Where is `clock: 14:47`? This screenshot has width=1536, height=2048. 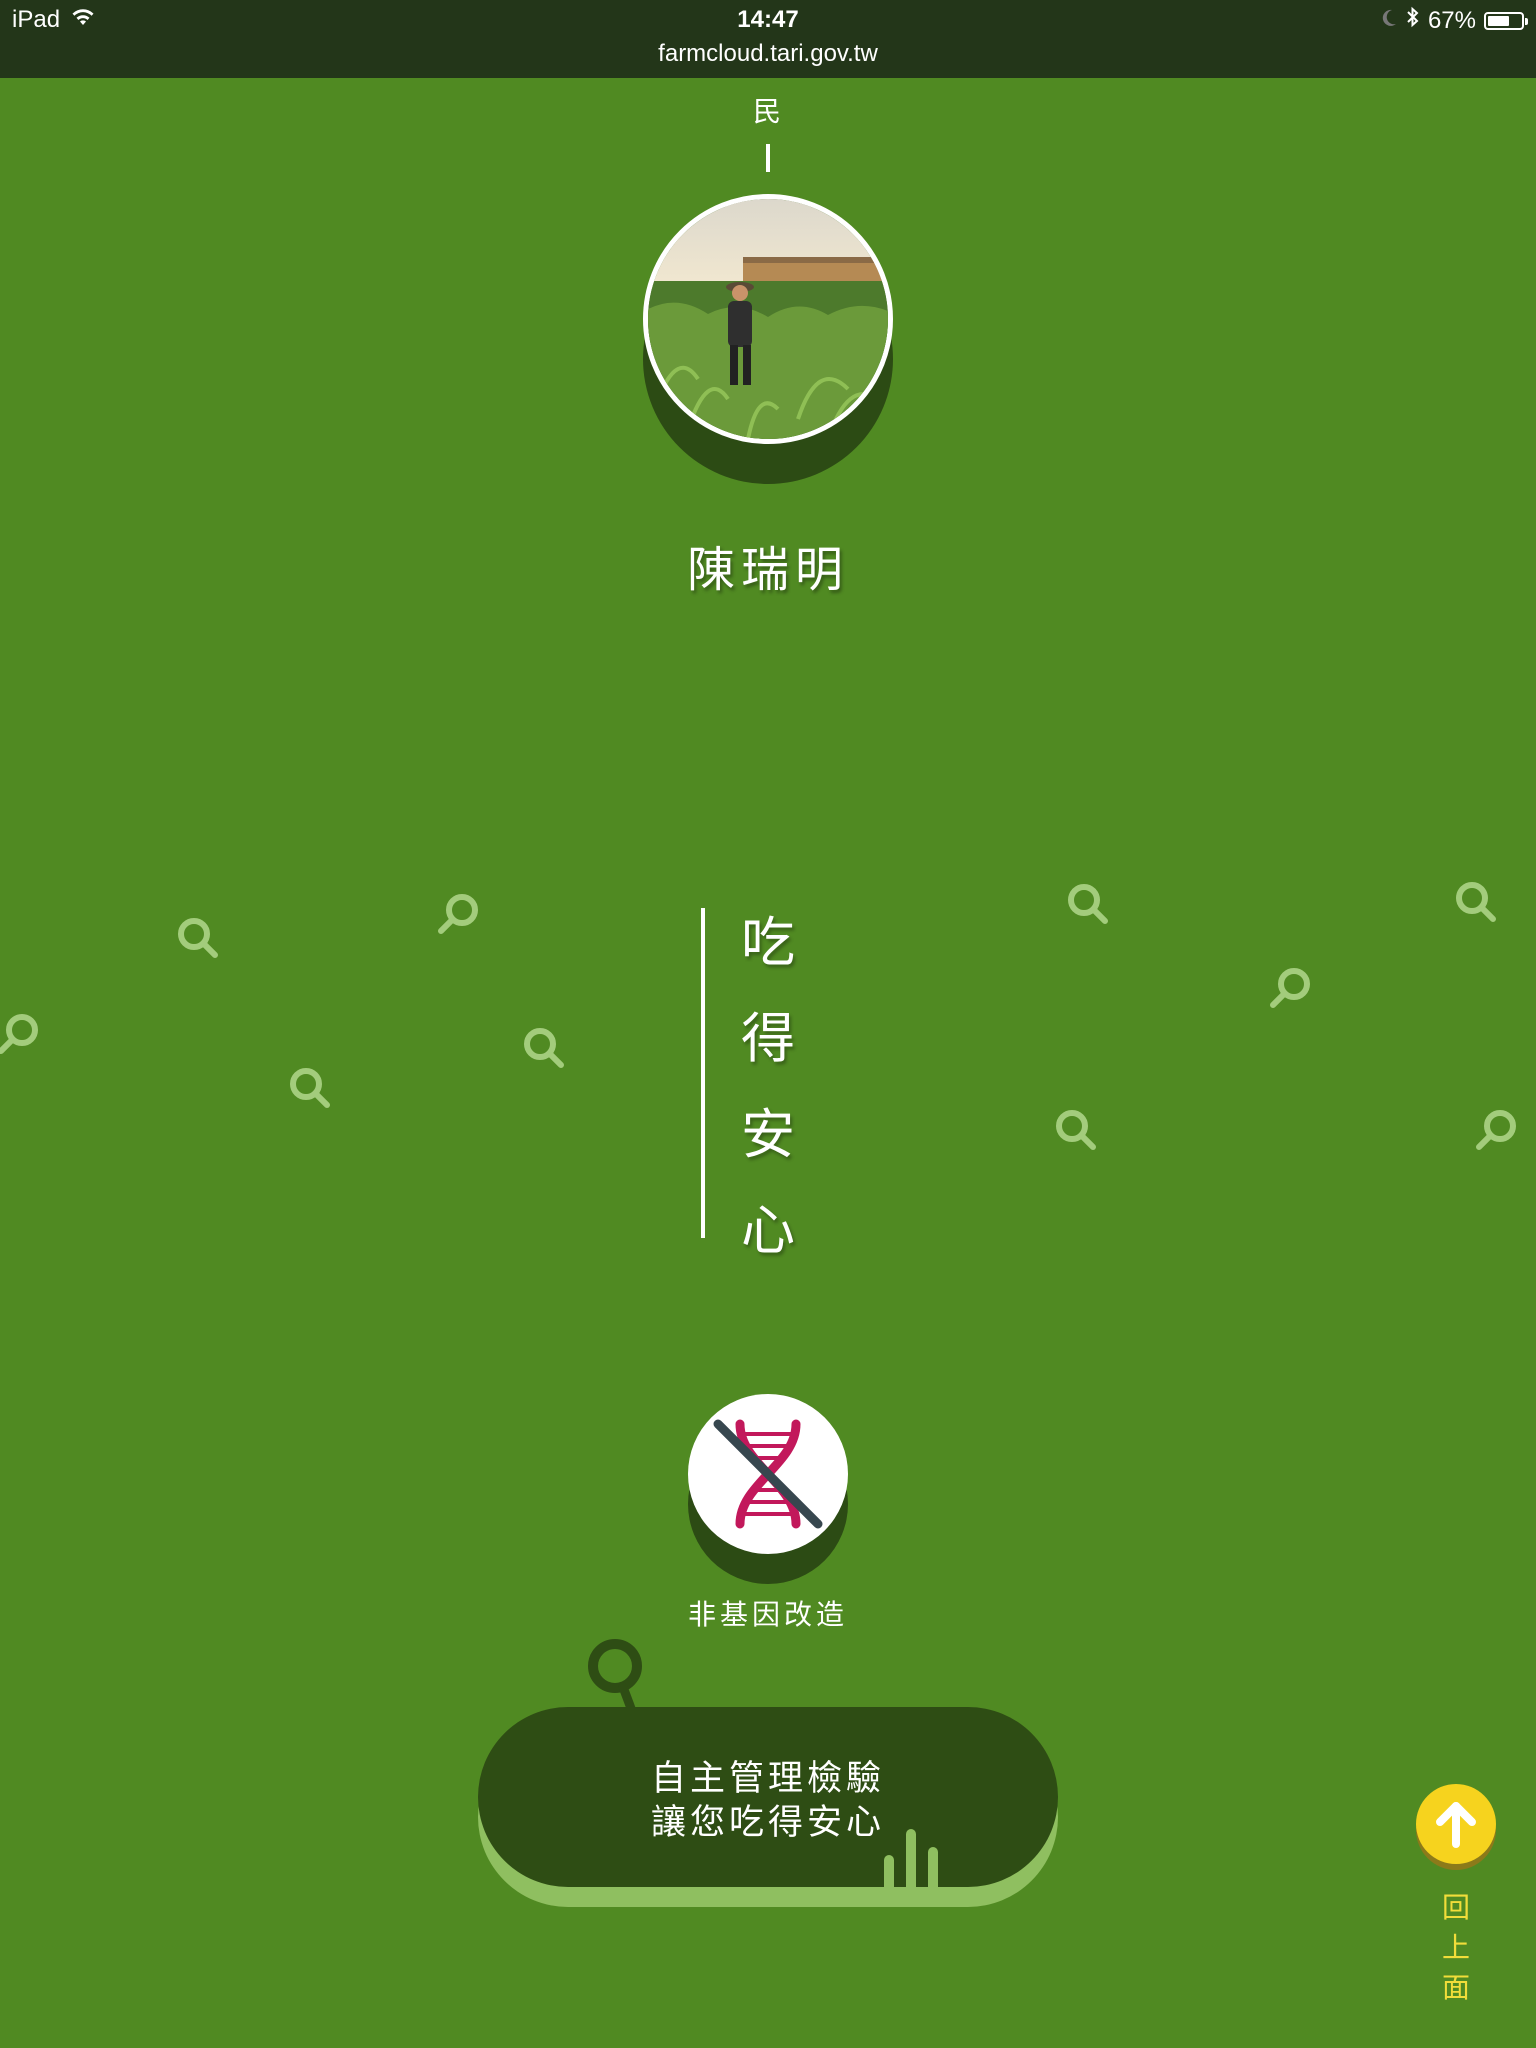
clock: 14:47 is located at coordinates (768, 19).